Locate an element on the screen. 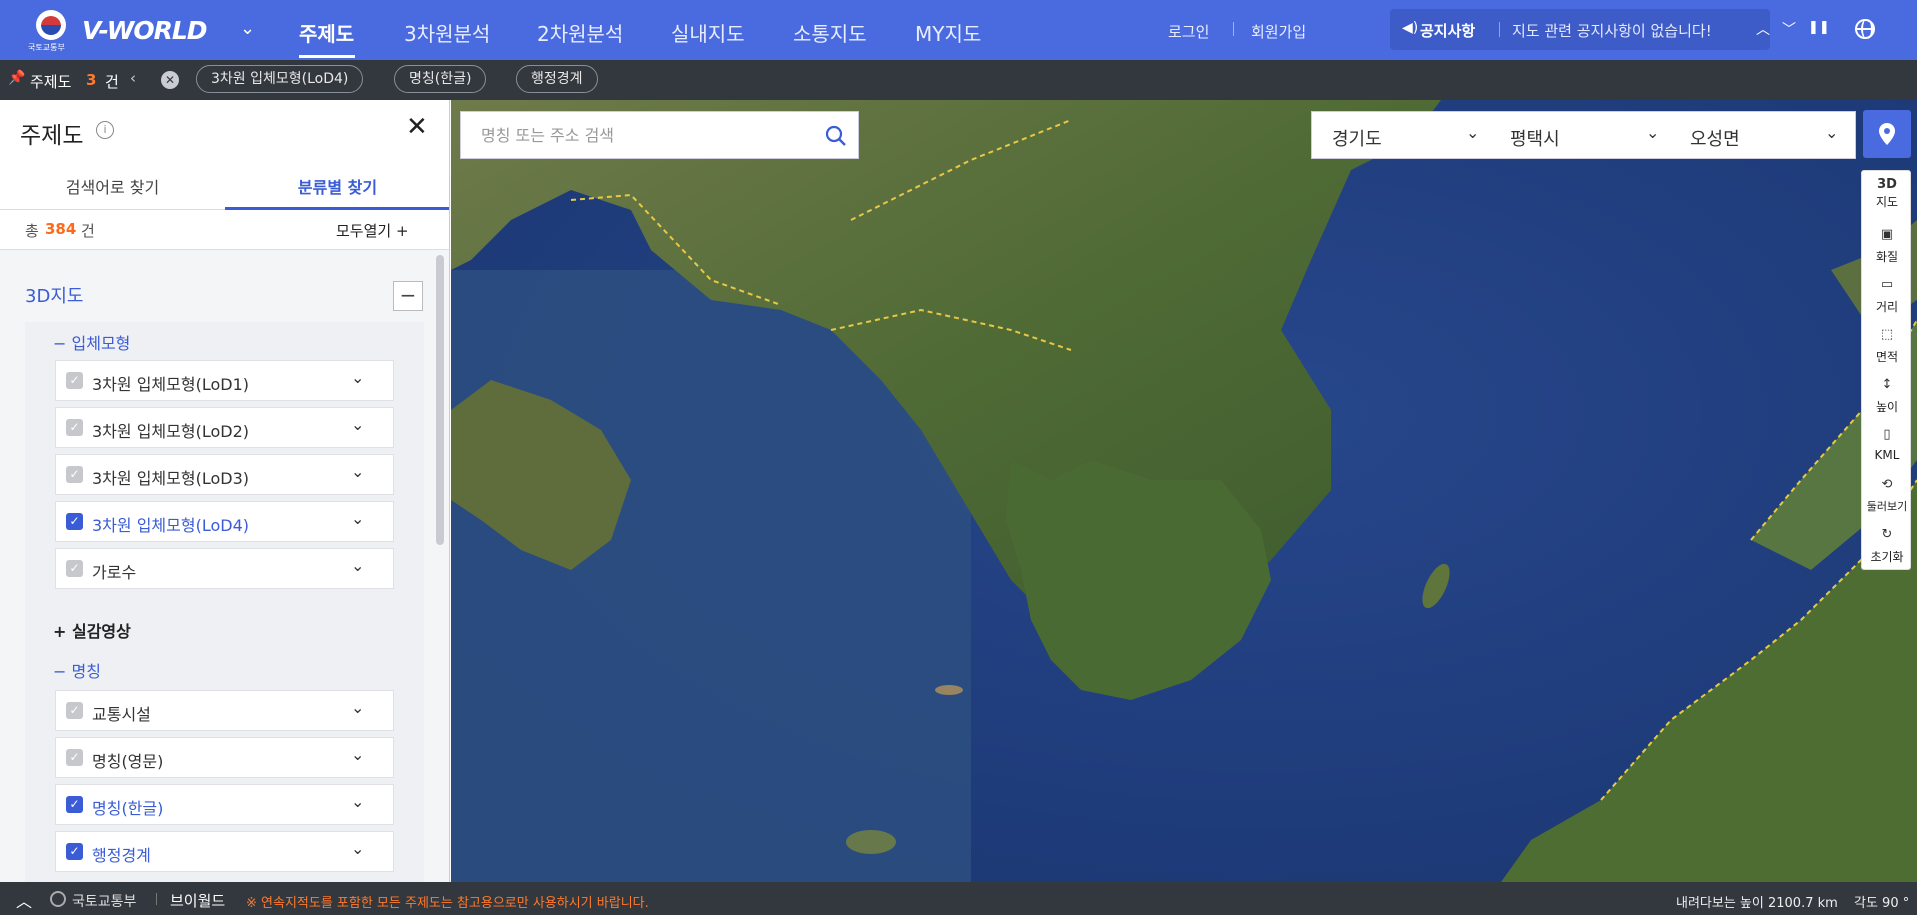 This screenshot has height=915, width=1917. list-item: ✓ 가로수 ⌄ is located at coordinates (224, 568).